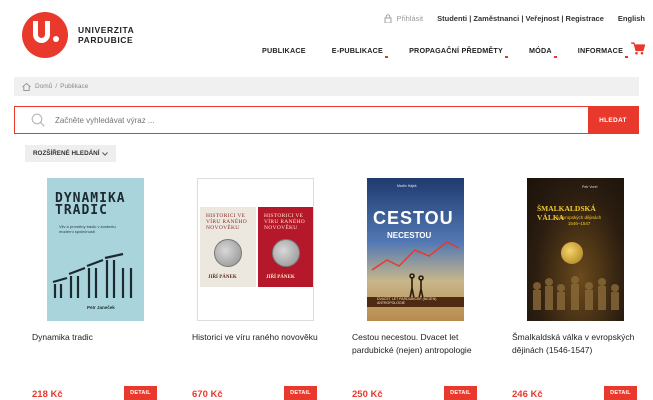  Describe the element at coordinates (47, 394) in the screenshot. I see `product-price: 218 Kč` at that location.